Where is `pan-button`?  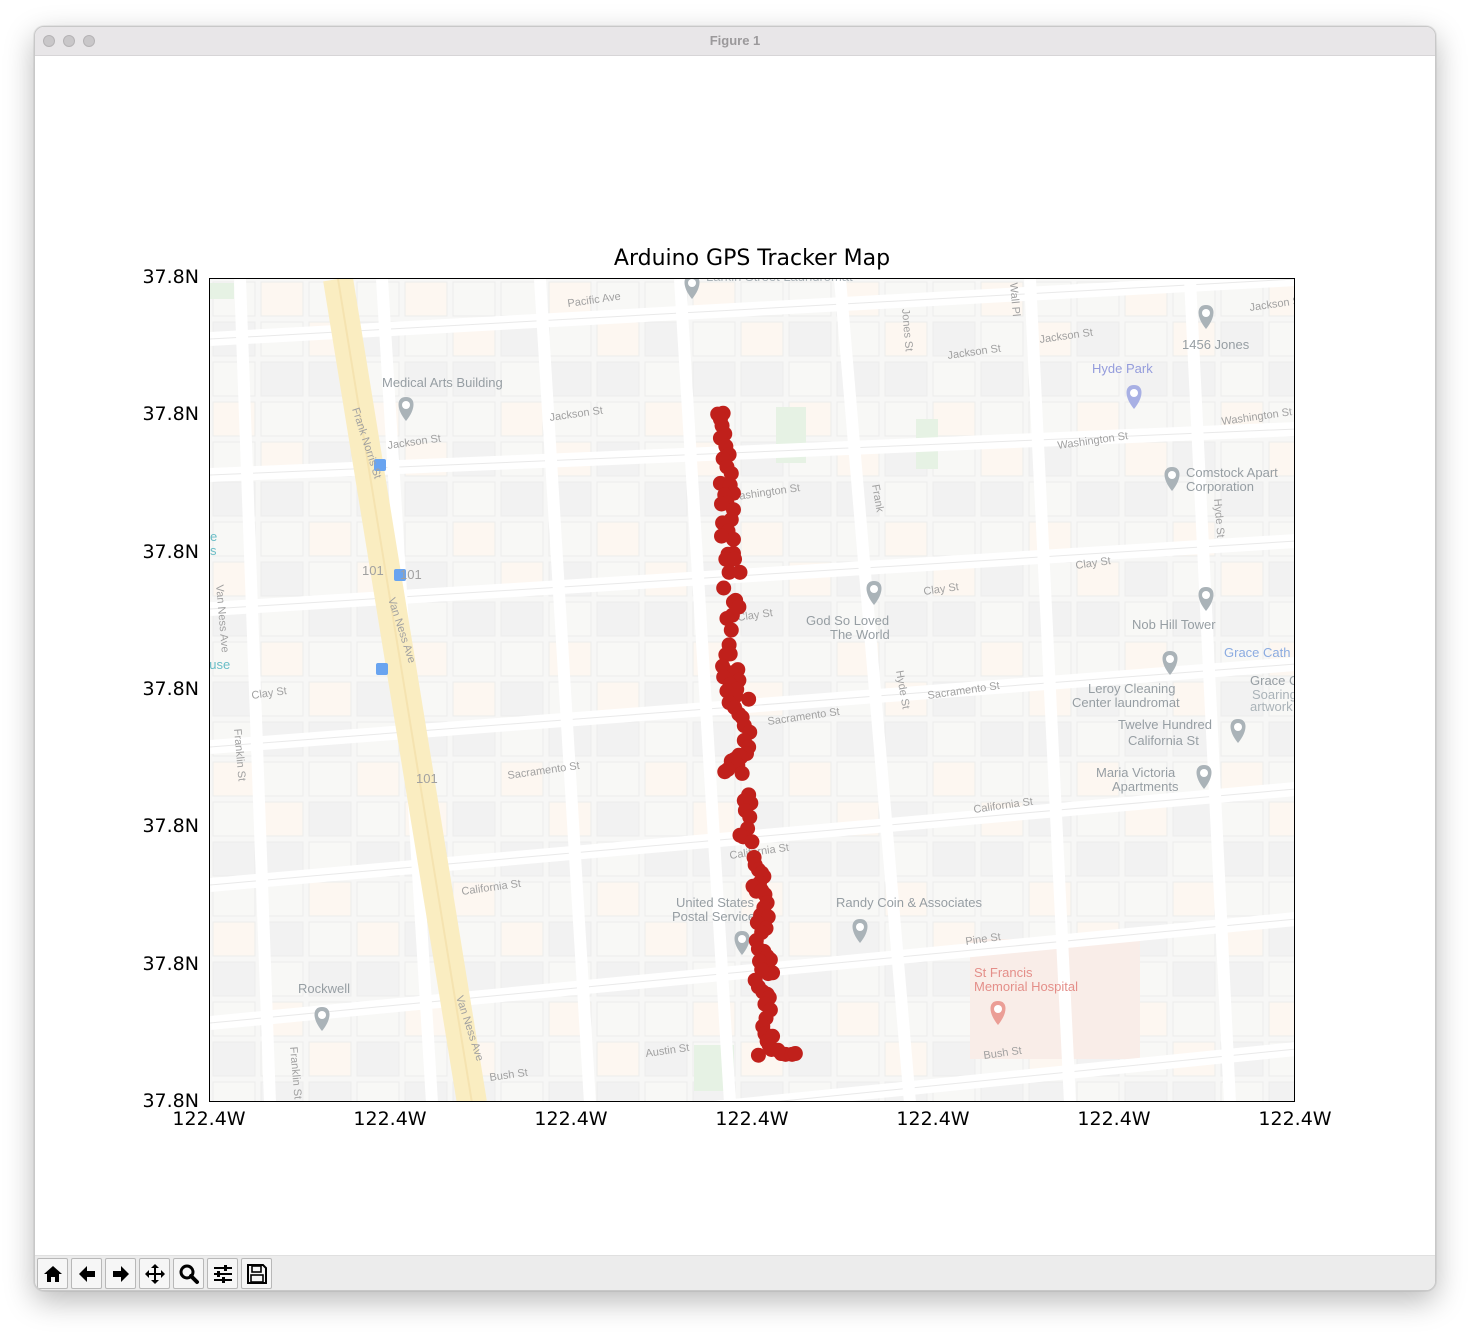 pan-button is located at coordinates (154, 1273).